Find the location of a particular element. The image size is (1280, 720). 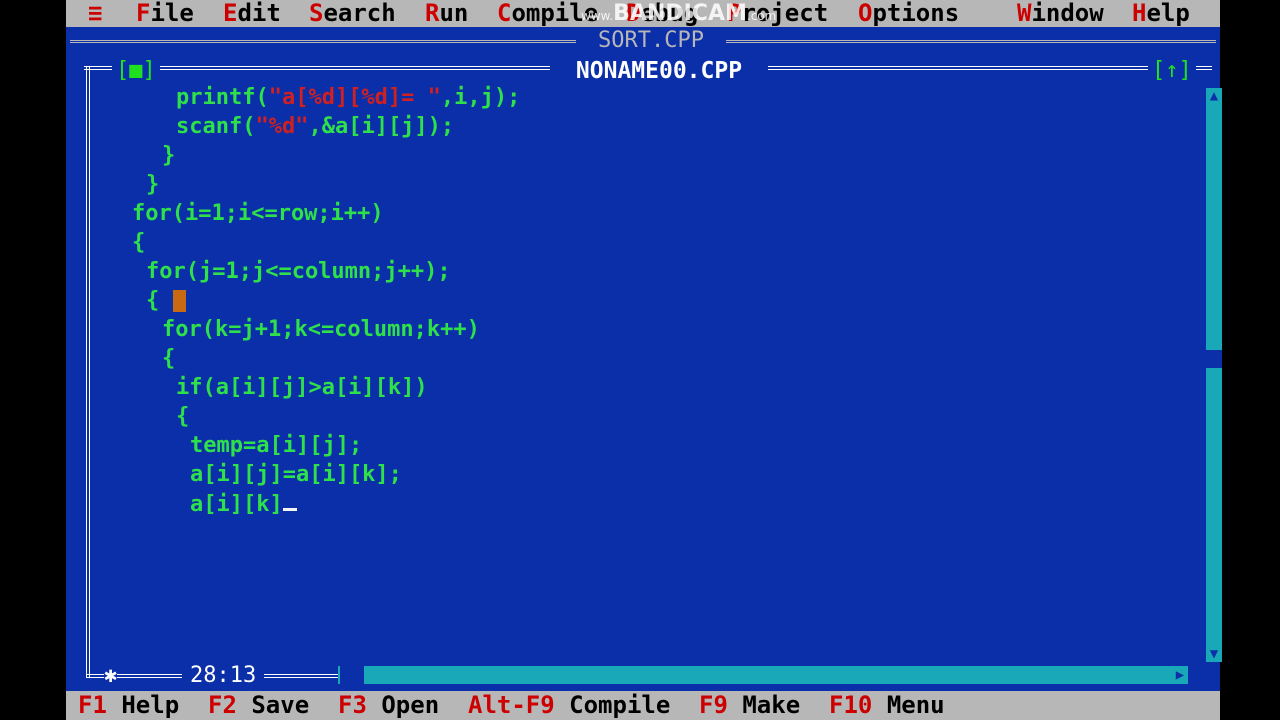

code-token: ,i,j); is located at coordinates (480, 97).